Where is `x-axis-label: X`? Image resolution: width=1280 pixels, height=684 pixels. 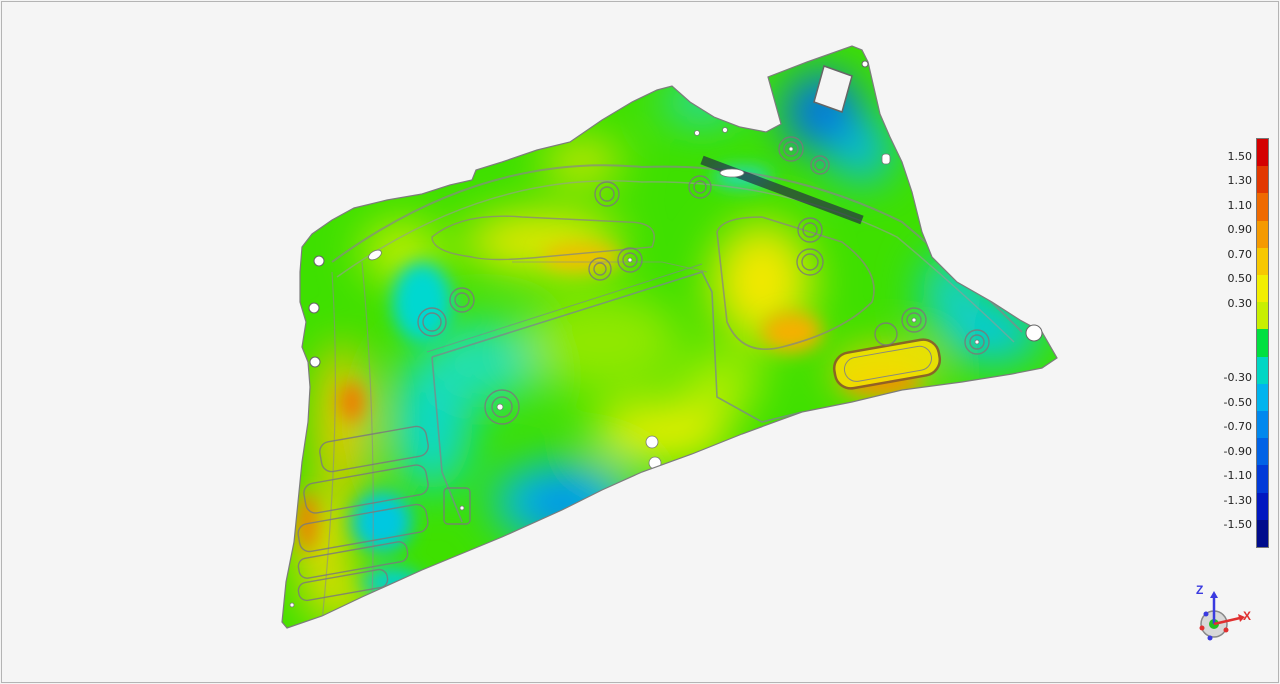
x-axis-label: X is located at coordinates (1247, 616).